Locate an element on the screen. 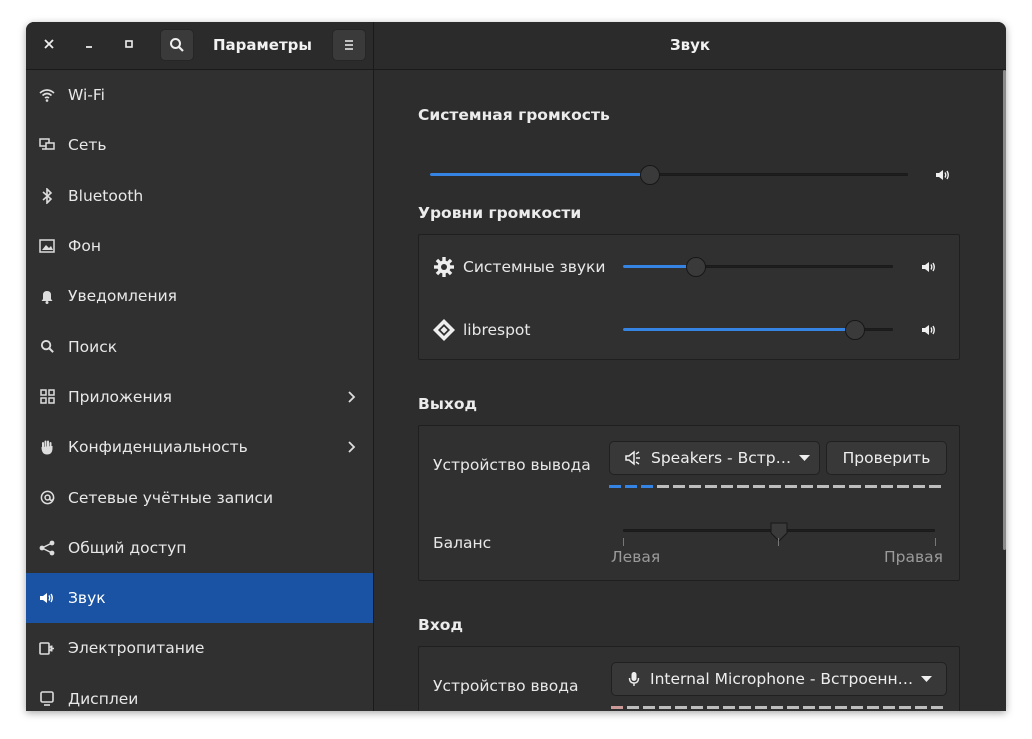  sidebar-item-label: Wi-Fi is located at coordinates (86, 95).